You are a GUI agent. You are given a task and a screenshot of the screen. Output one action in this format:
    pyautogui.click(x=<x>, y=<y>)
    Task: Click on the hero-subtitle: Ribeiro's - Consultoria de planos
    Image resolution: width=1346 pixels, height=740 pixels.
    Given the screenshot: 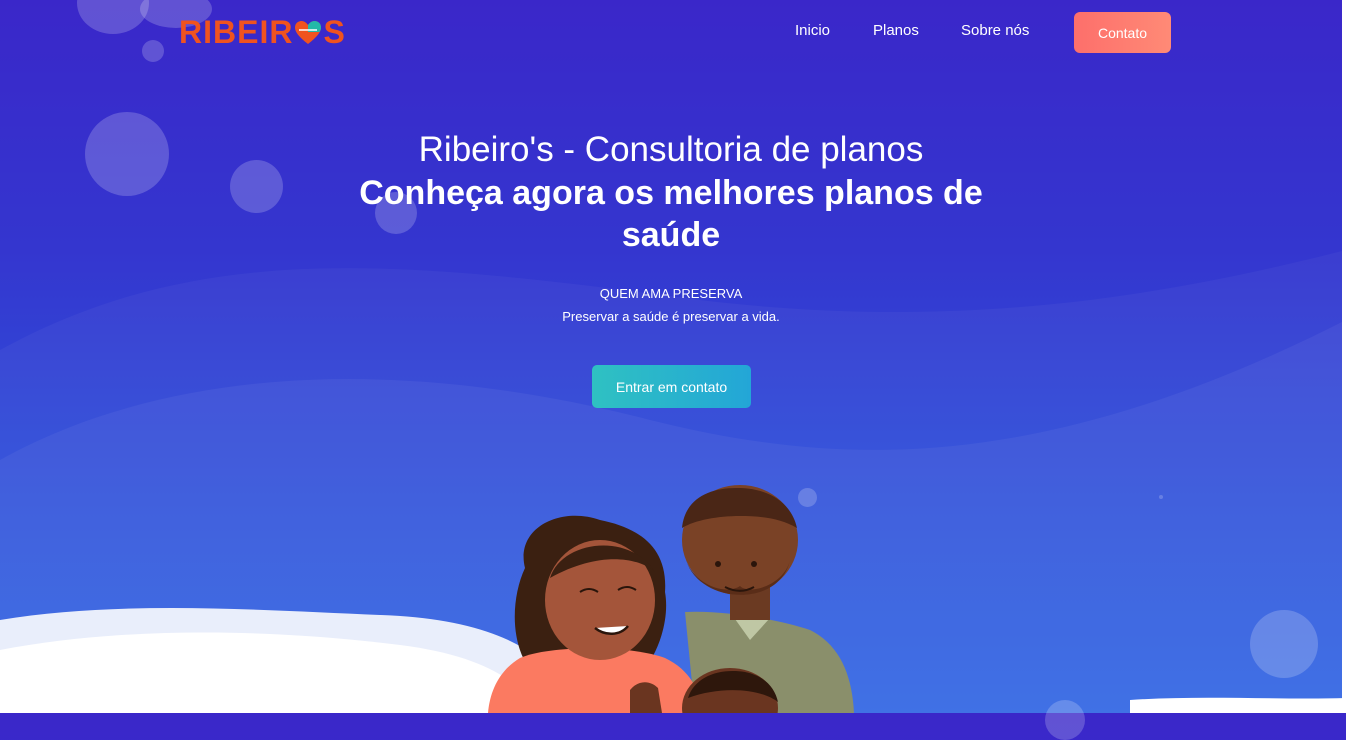 What is the action you would take?
    pyautogui.click(x=671, y=149)
    